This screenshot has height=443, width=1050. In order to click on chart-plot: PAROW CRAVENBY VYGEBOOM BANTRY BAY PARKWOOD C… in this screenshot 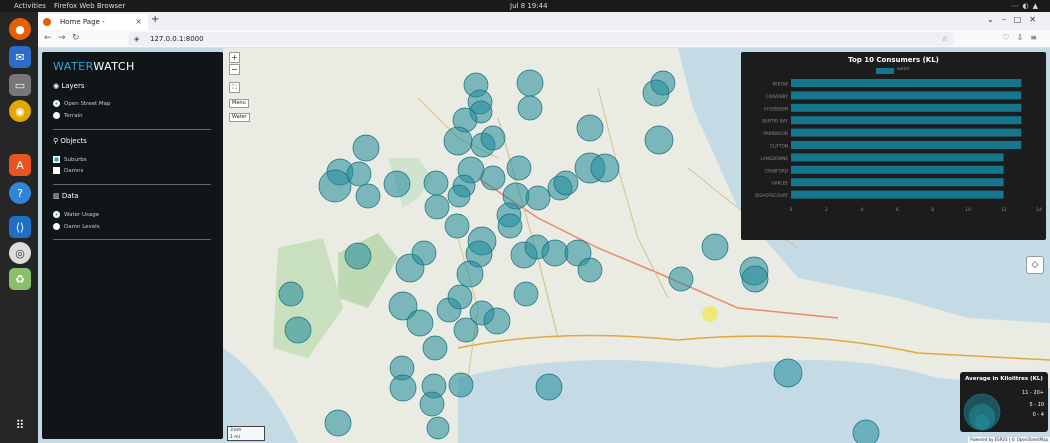, I will do `click(898, 146)`.